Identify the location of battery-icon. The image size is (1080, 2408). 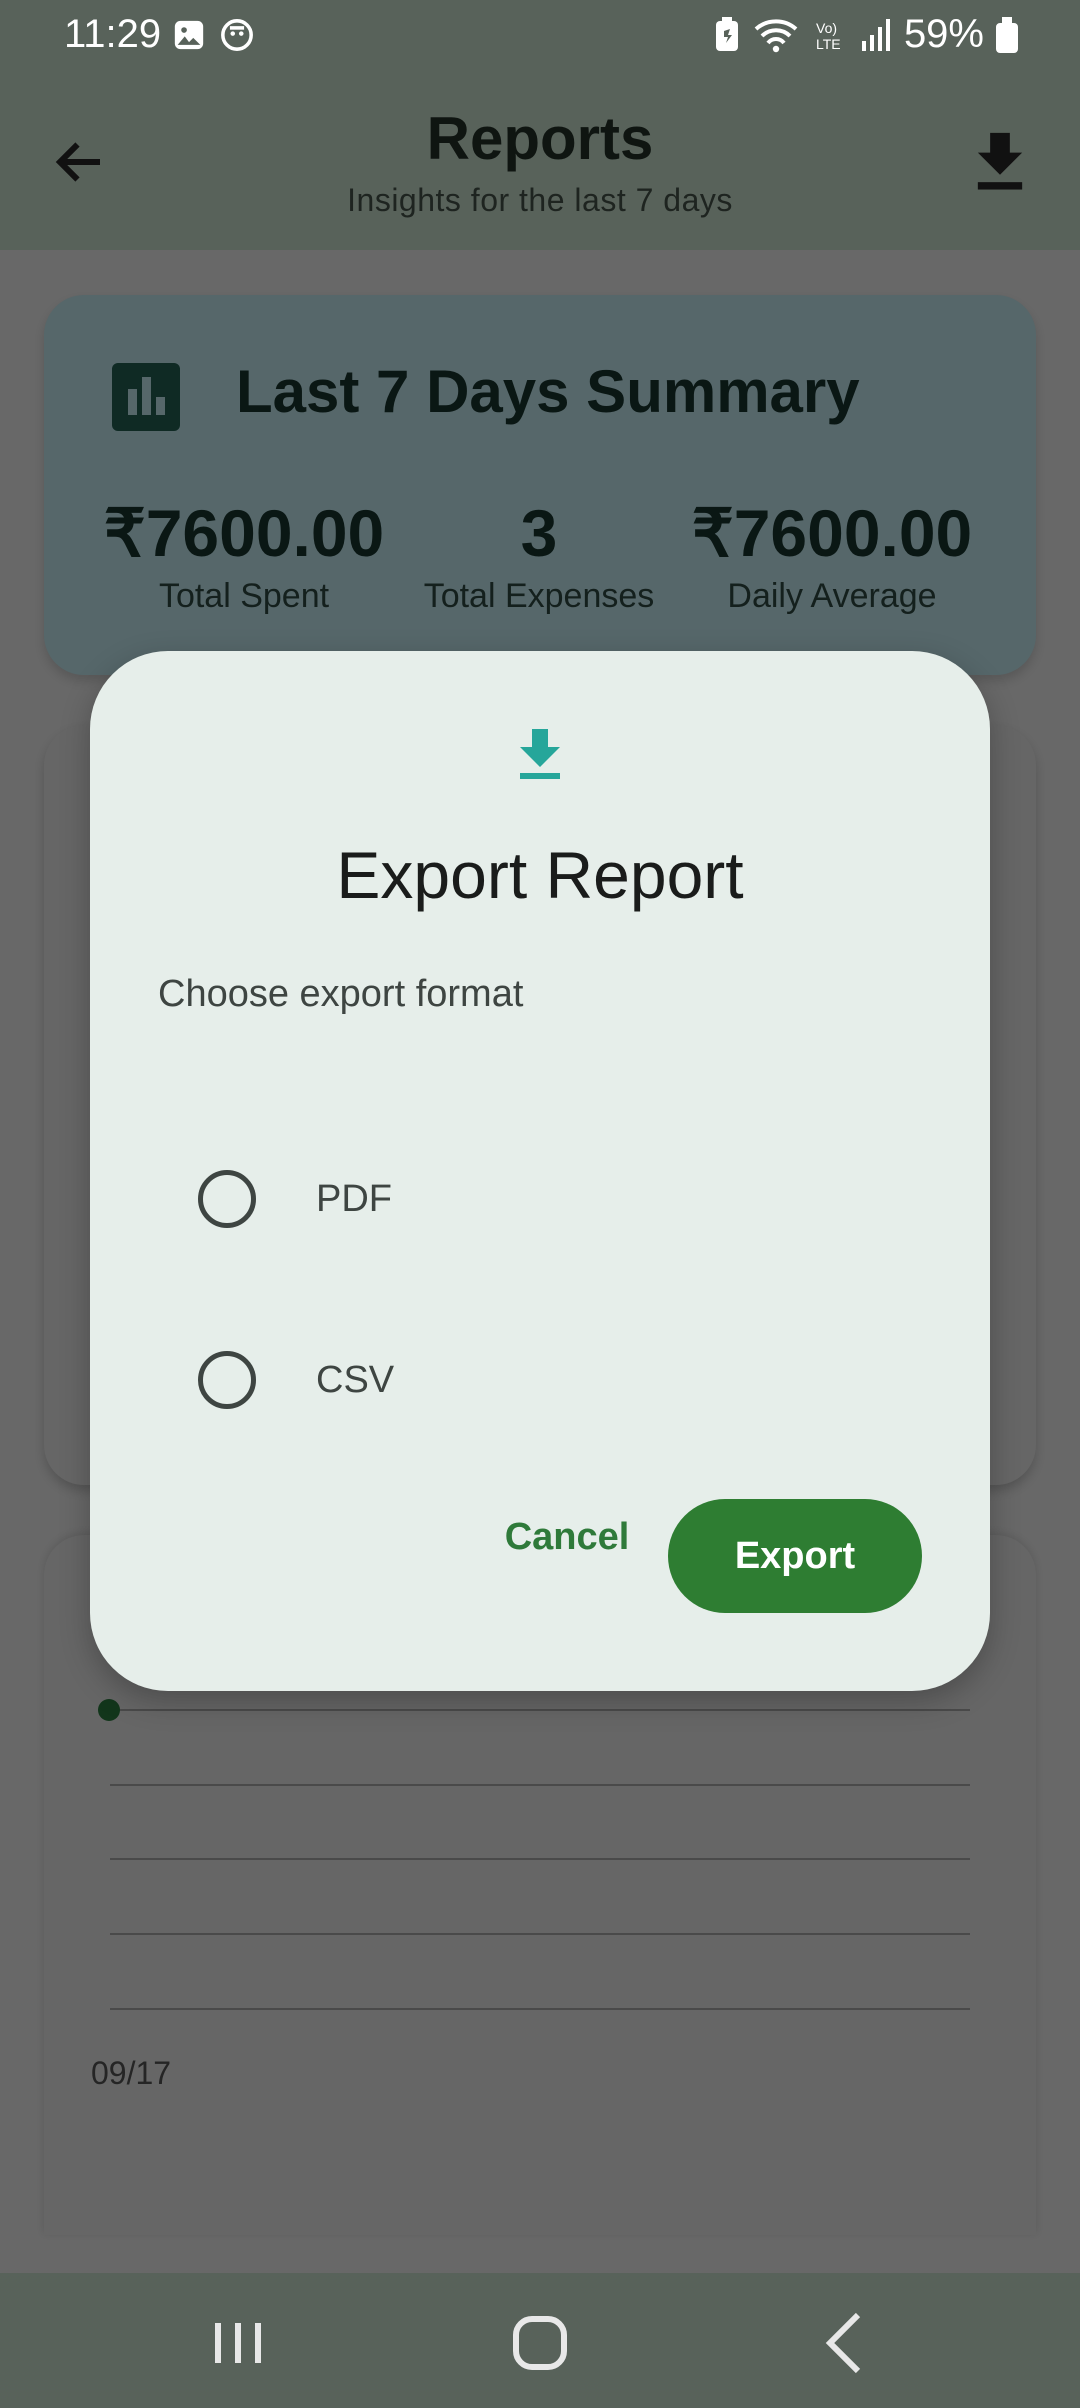
(1007, 34).